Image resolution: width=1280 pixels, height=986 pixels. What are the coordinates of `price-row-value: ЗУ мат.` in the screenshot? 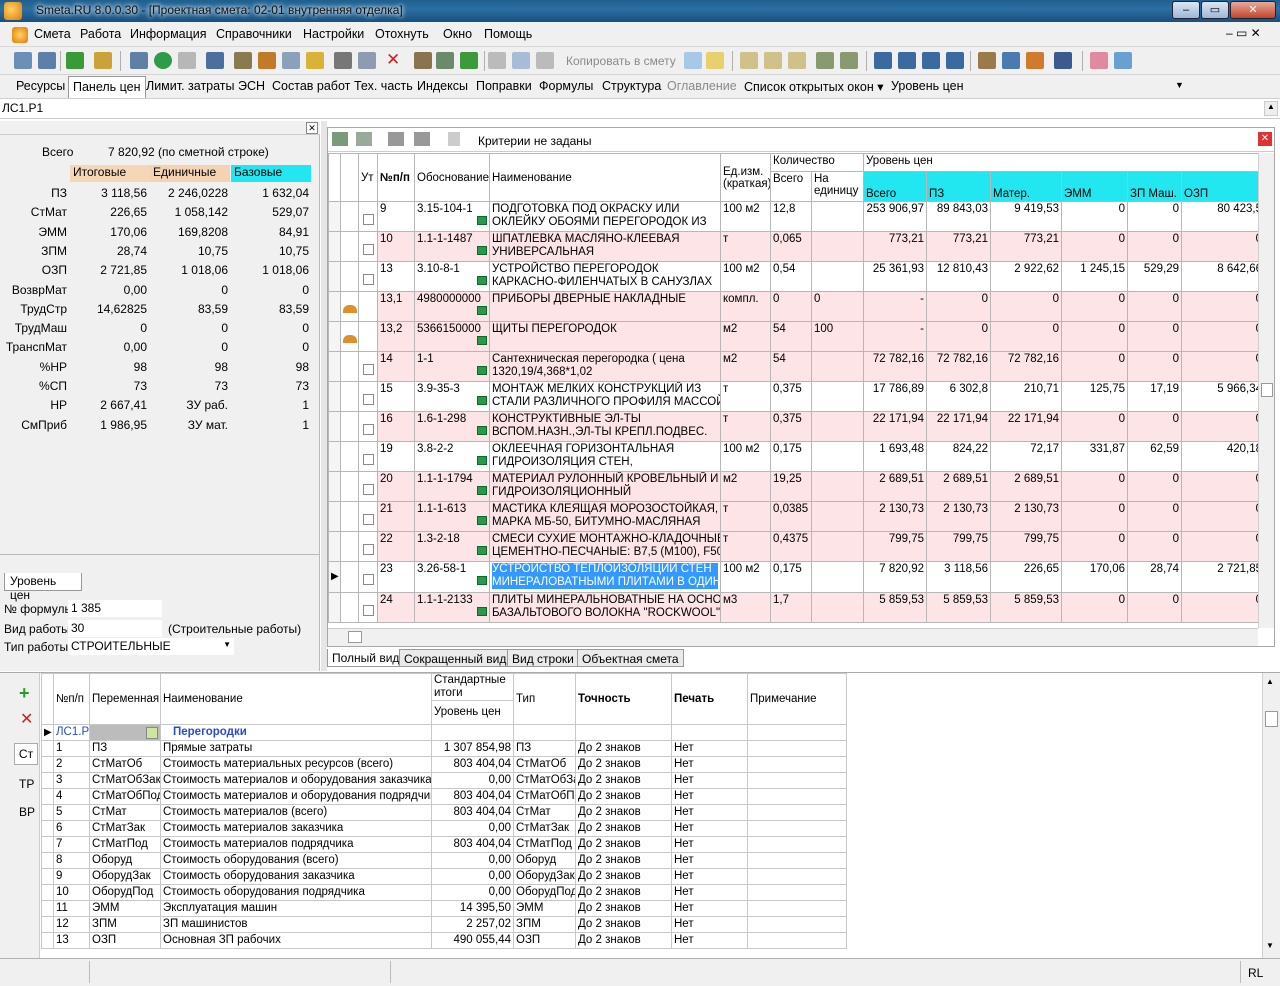 It's located at (191, 425).